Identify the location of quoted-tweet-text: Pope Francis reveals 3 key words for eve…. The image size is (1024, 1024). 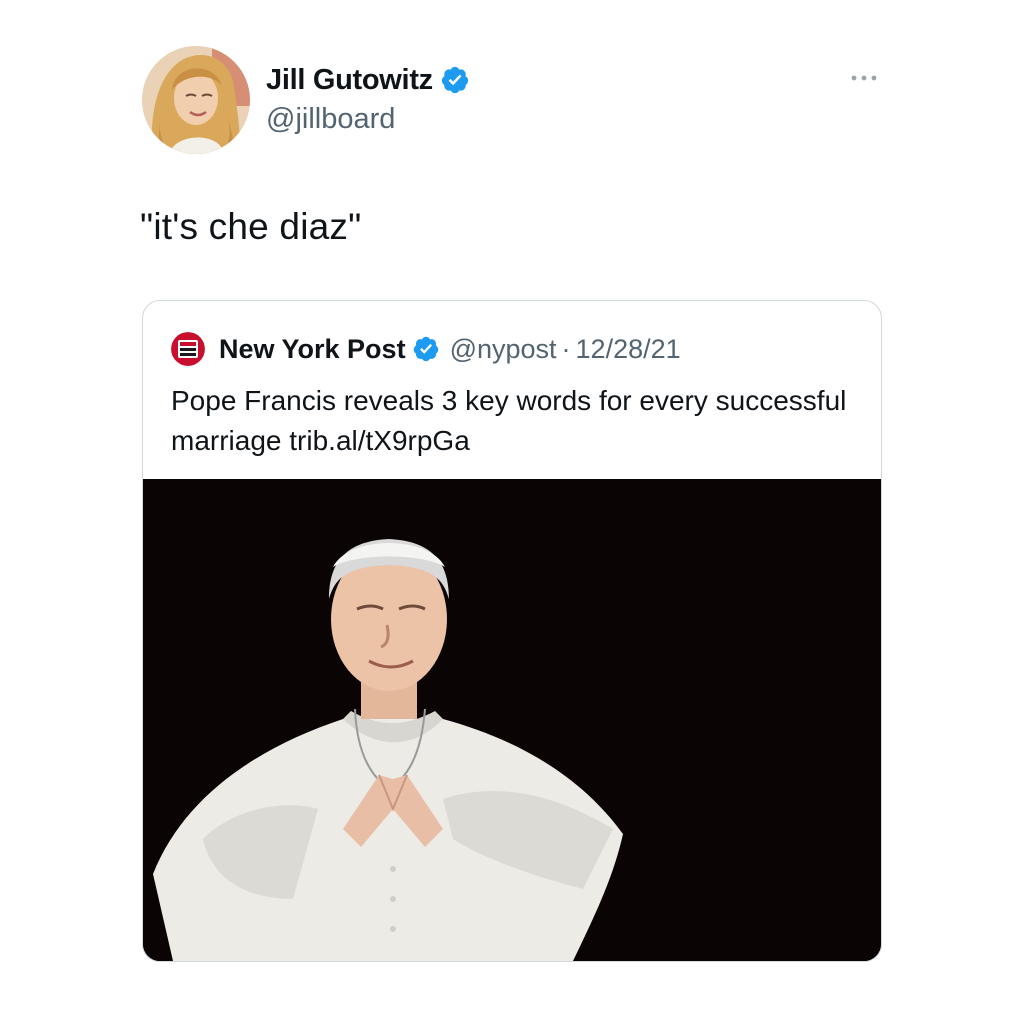
(509, 420).